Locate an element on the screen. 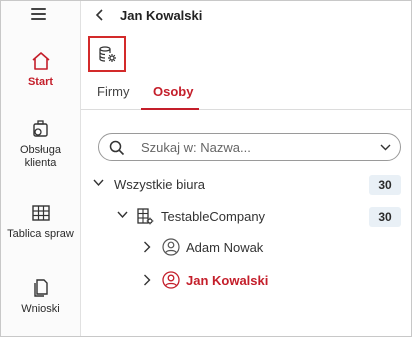  sidebar-item-tablica-spraw: Tablica spraw is located at coordinates (40, 221).